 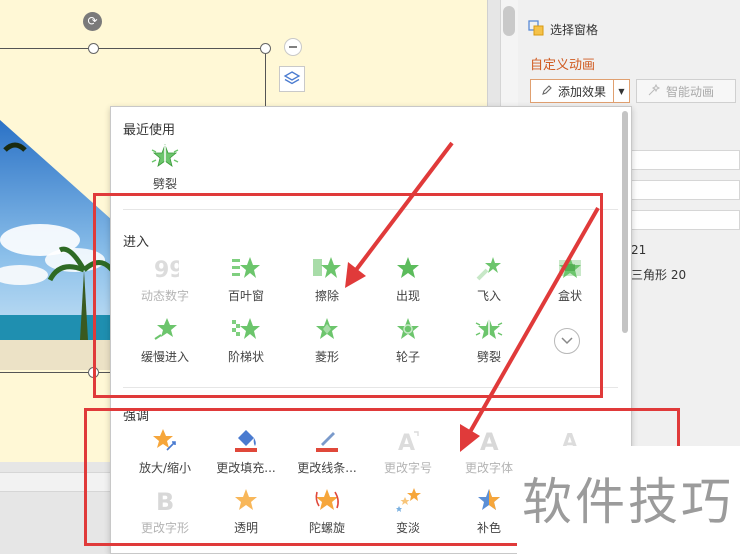 What do you see at coordinates (355, 275) in the screenshot?
I see `arrow-head-icon` at bounding box center [355, 275].